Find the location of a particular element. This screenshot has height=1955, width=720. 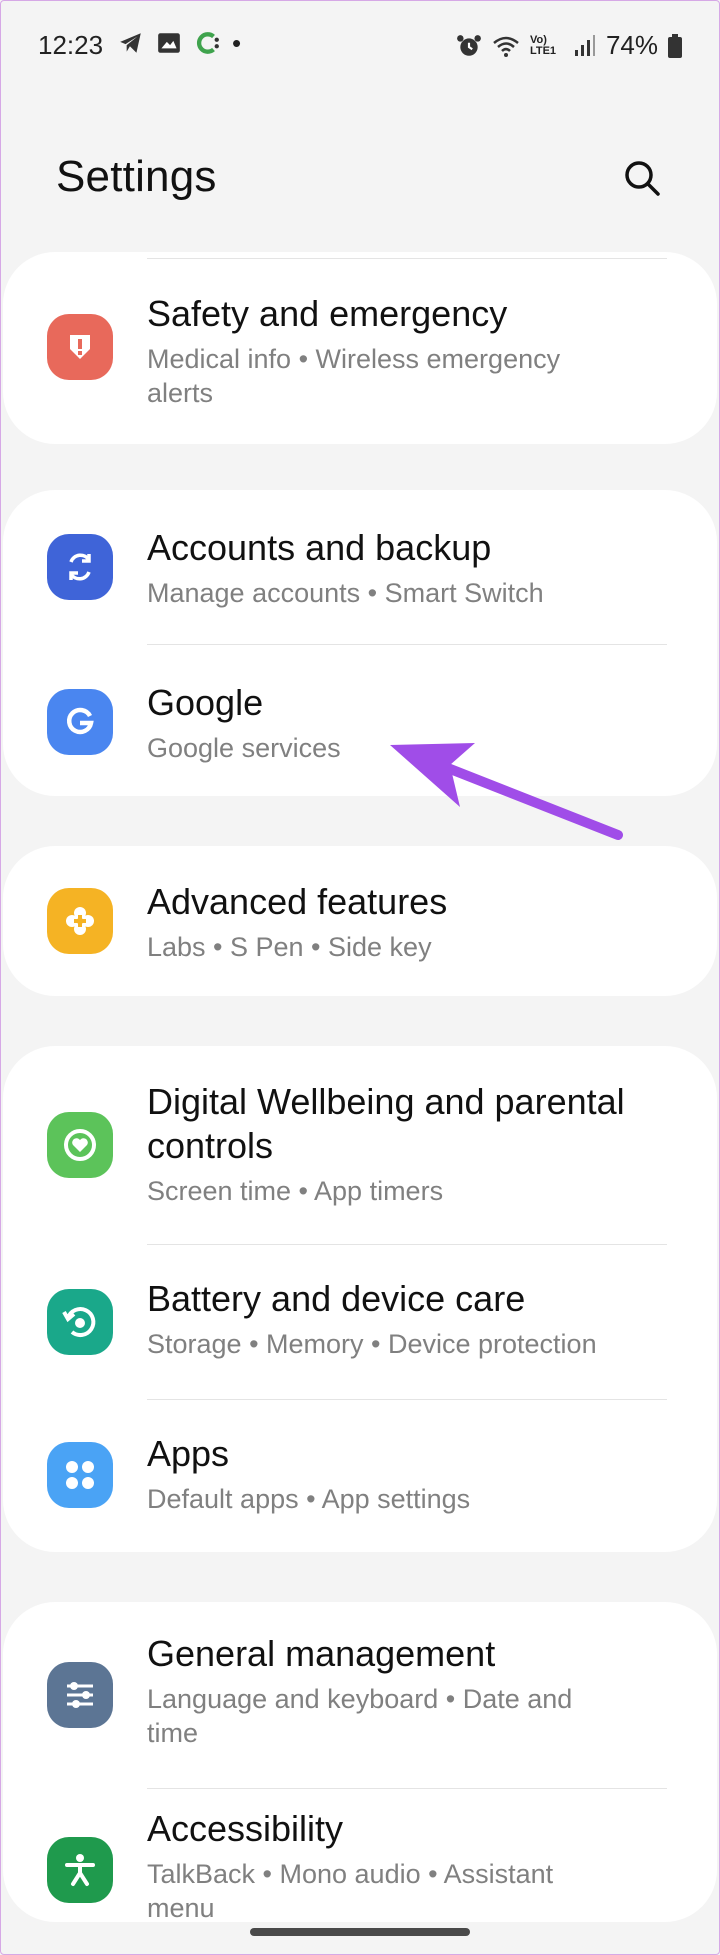

item-subtitle: Storage • Memory • Device protection is located at coordinates (372, 1344).